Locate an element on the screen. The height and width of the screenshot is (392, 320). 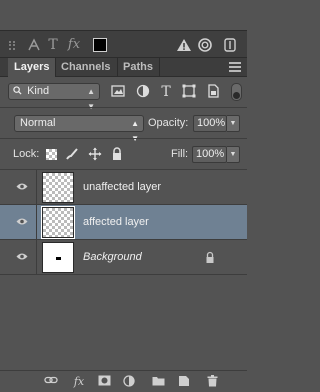
color-swatch is located at coordinates (100, 45).